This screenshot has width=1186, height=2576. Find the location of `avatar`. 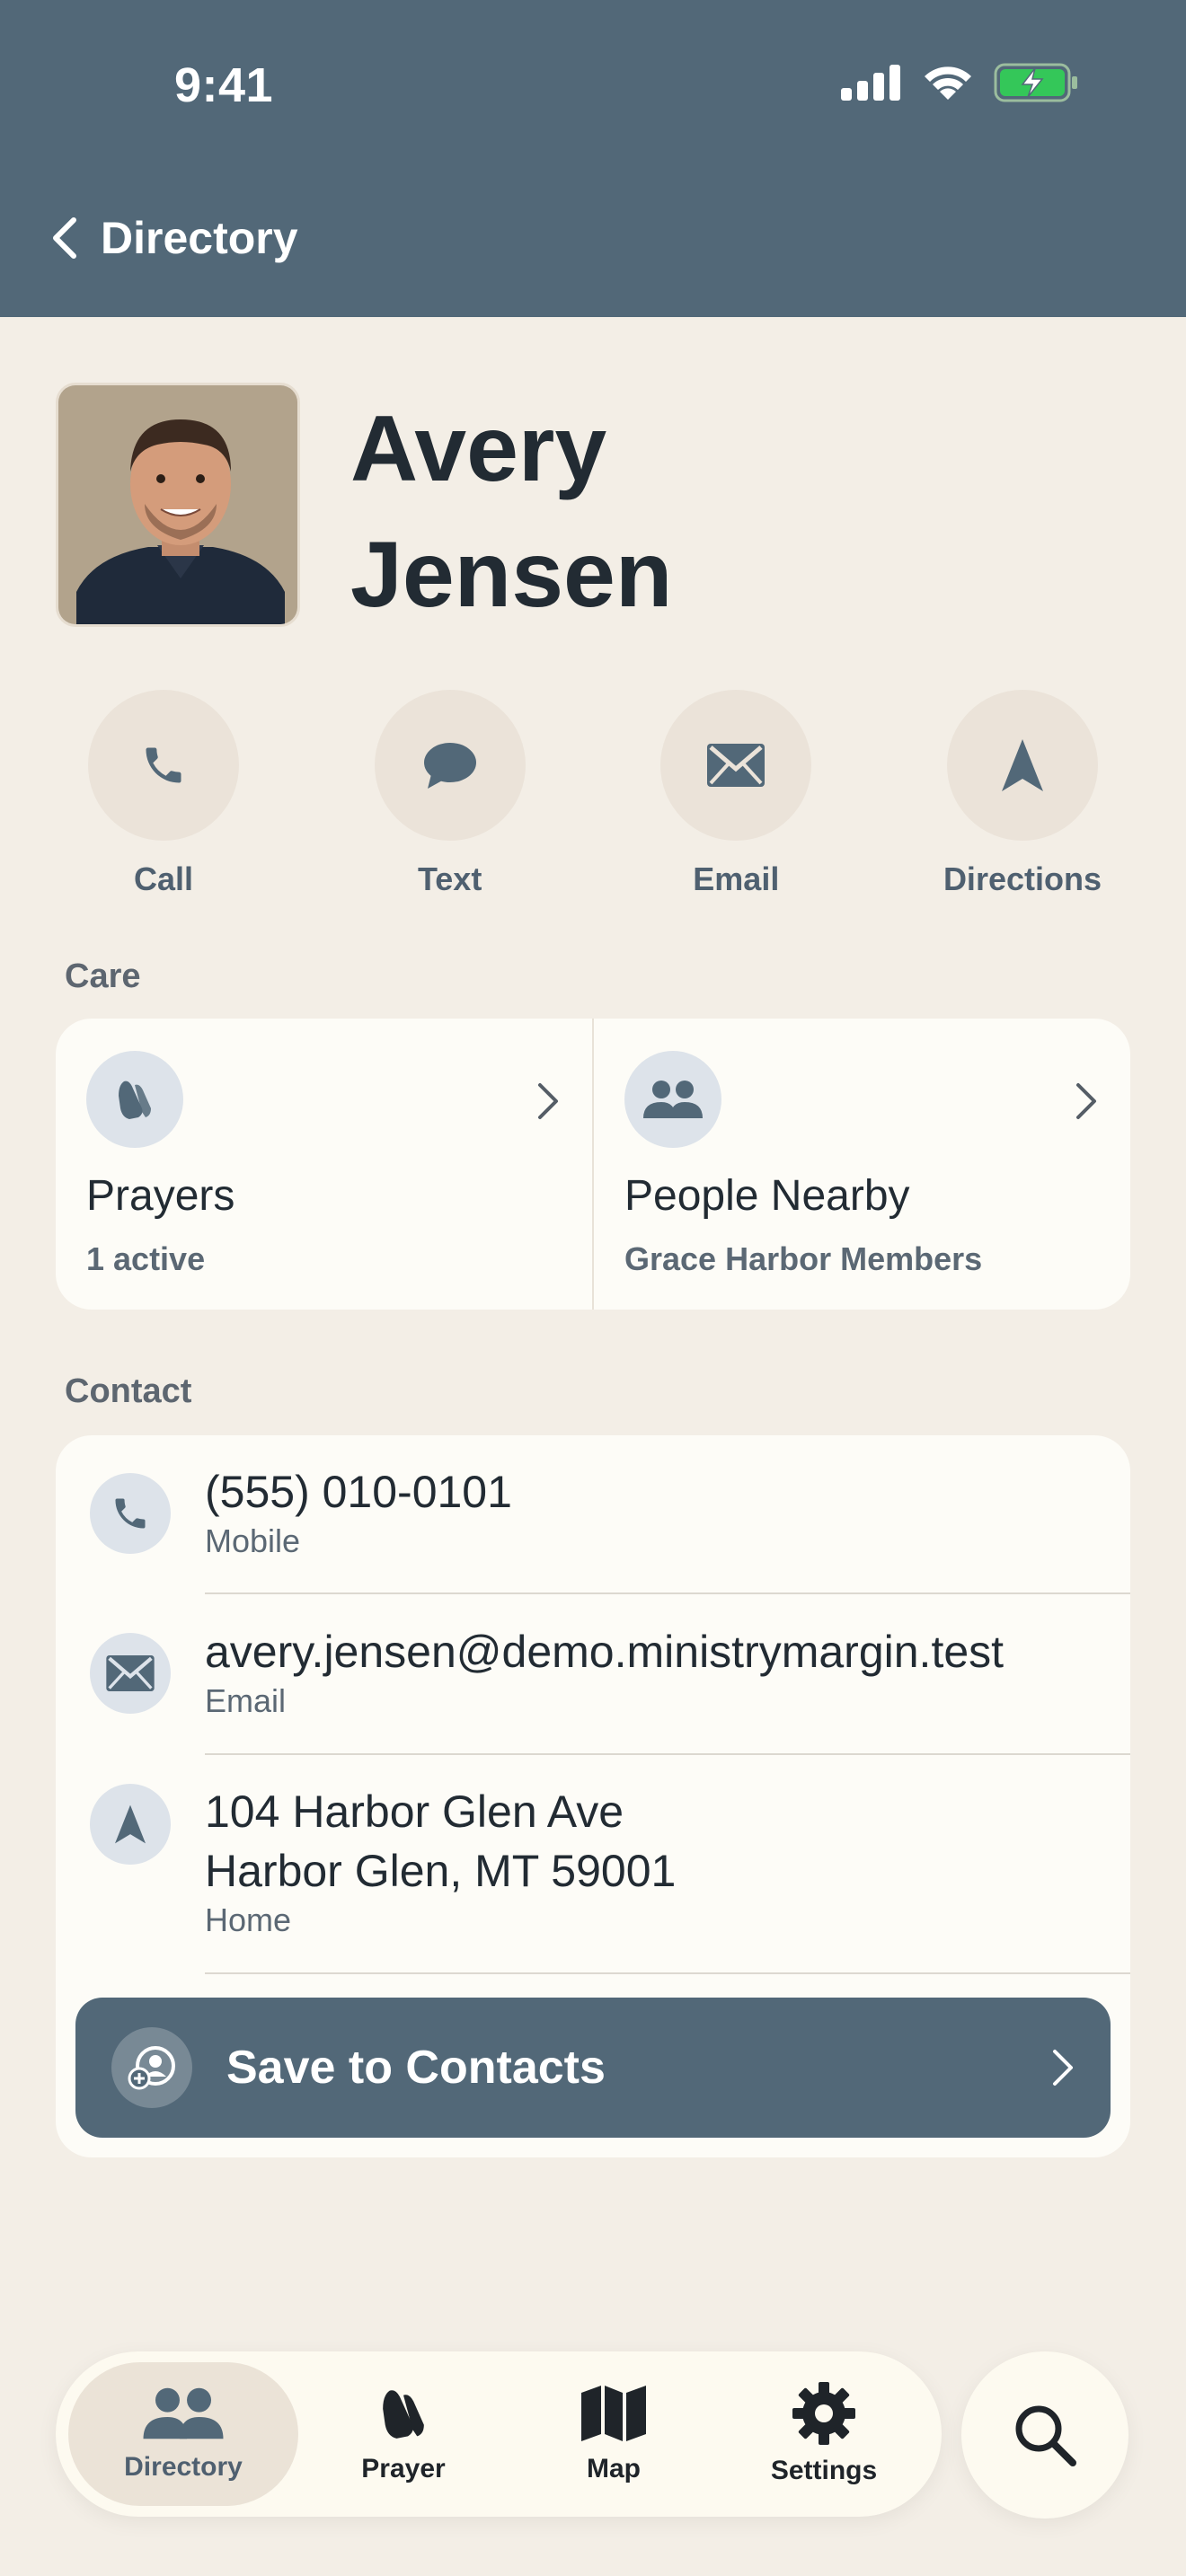

avatar is located at coordinates (178, 505).